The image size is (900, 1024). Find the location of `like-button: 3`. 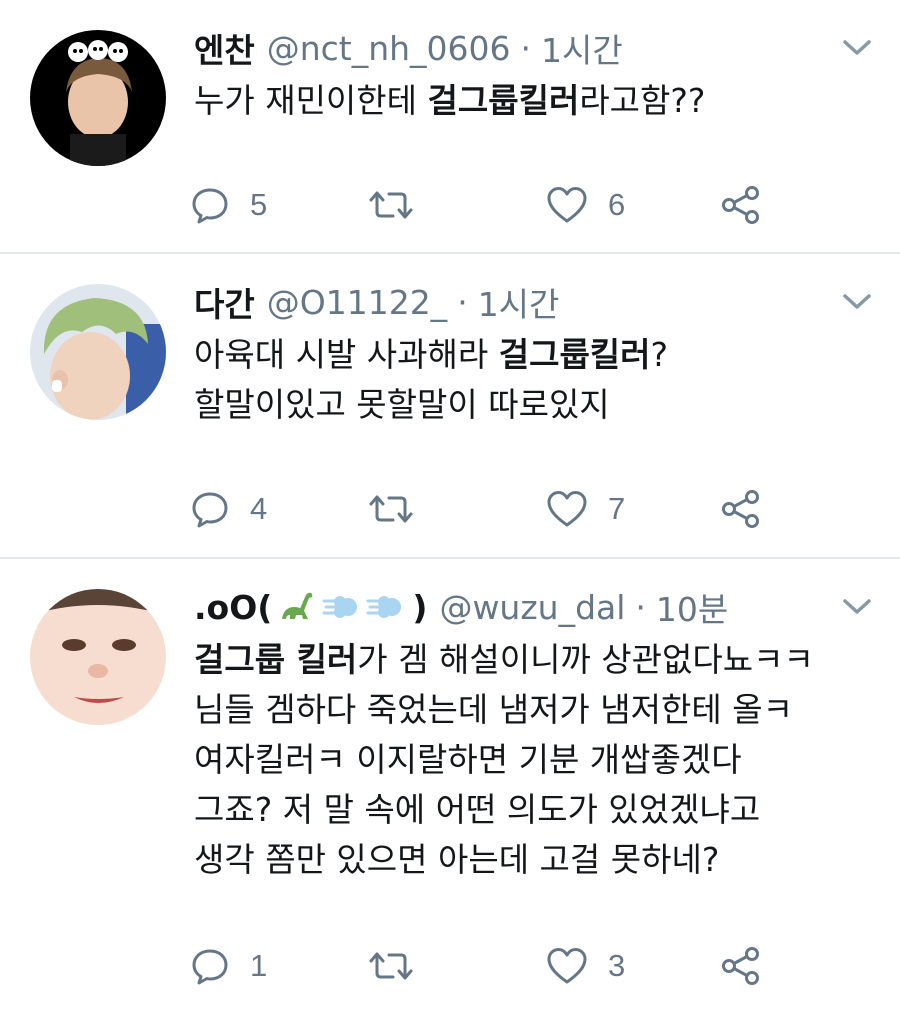

like-button: 3 is located at coordinates (585, 966).